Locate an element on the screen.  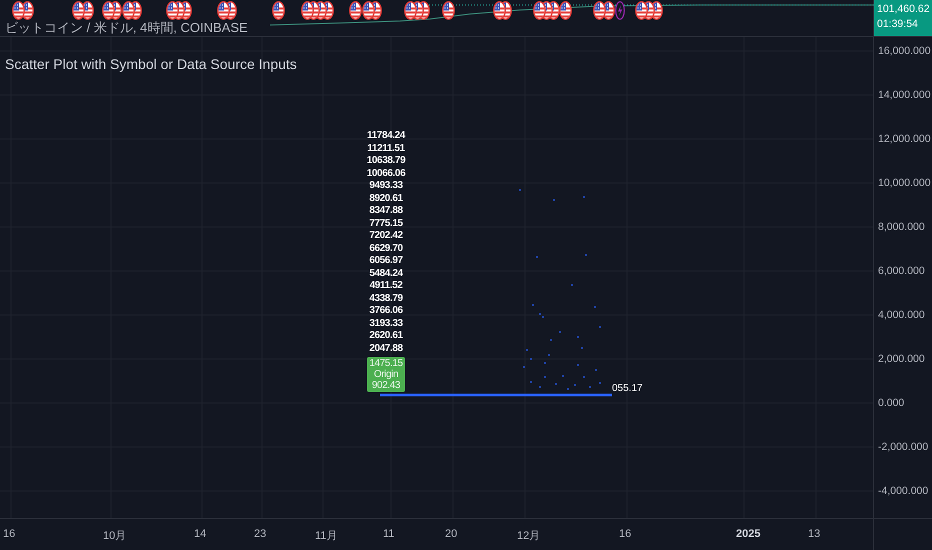
time-axis-label: 14 is located at coordinates (200, 534).